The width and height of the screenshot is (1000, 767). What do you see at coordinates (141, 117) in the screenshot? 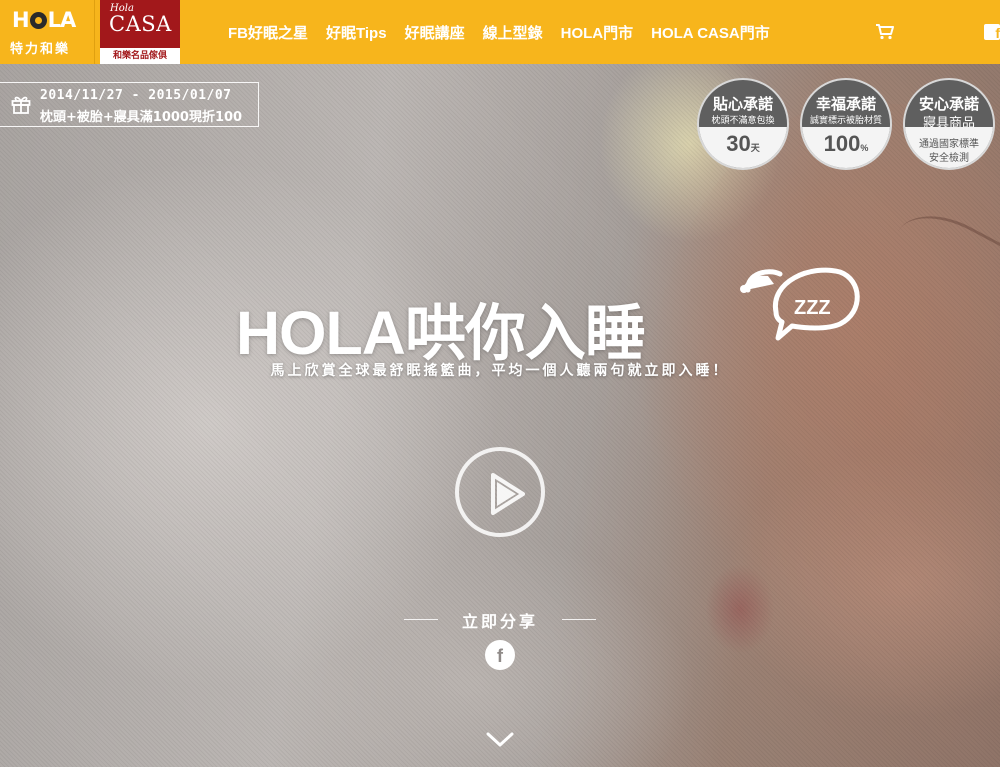
I see `promo-offer-text: 枕頭+被胎+寢具滿1000現折100` at bounding box center [141, 117].